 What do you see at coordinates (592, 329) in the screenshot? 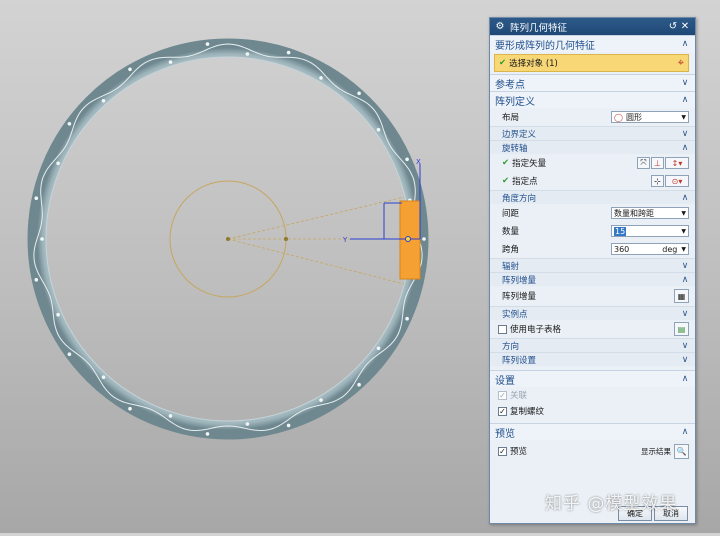
I see `spreadsheet-row: 使用电子表格 ▤` at bounding box center [592, 329].